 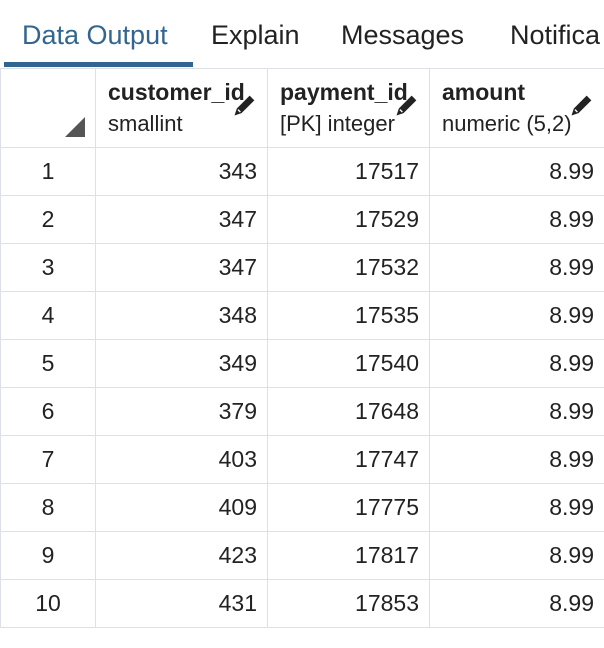 I want to click on column-header-amount: amount numeric (5,2), so click(x=516, y=108).